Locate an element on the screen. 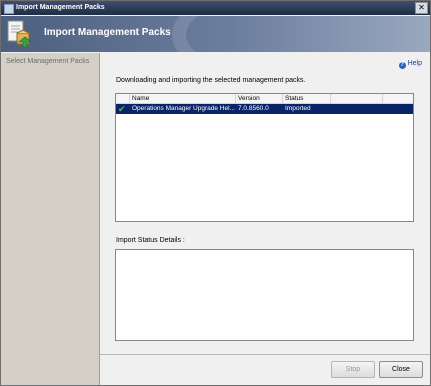 The width and height of the screenshot is (431, 386). help-link: ? Help is located at coordinates (410, 64).